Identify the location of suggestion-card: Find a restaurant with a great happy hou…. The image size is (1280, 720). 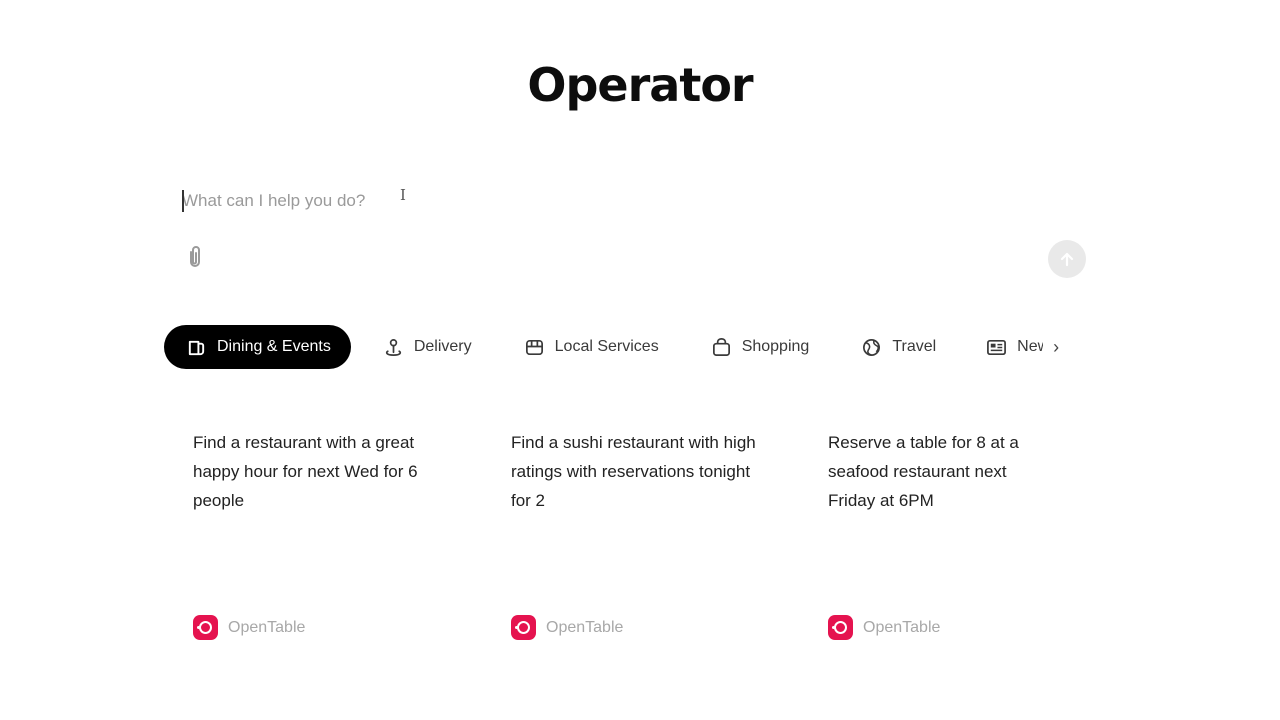
(328, 538).